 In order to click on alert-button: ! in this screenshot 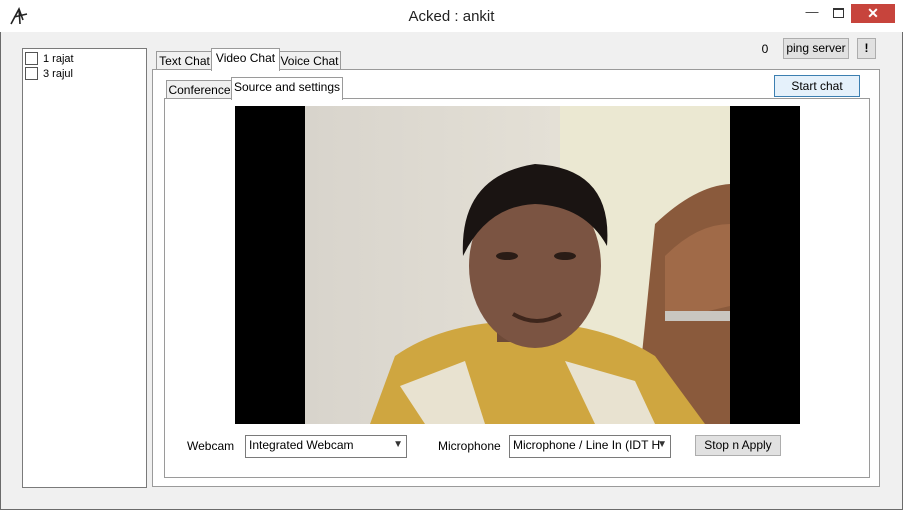, I will do `click(866, 48)`.